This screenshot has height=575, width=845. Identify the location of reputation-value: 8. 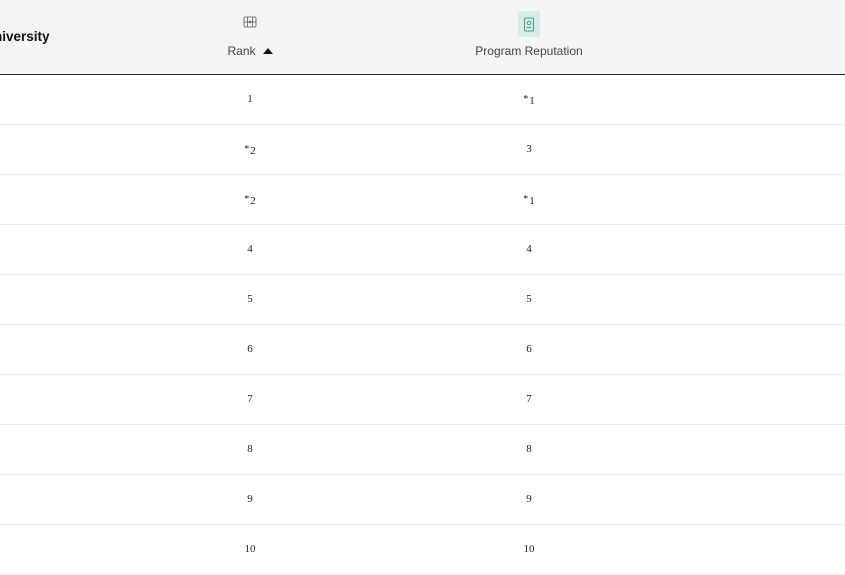
(529, 449).